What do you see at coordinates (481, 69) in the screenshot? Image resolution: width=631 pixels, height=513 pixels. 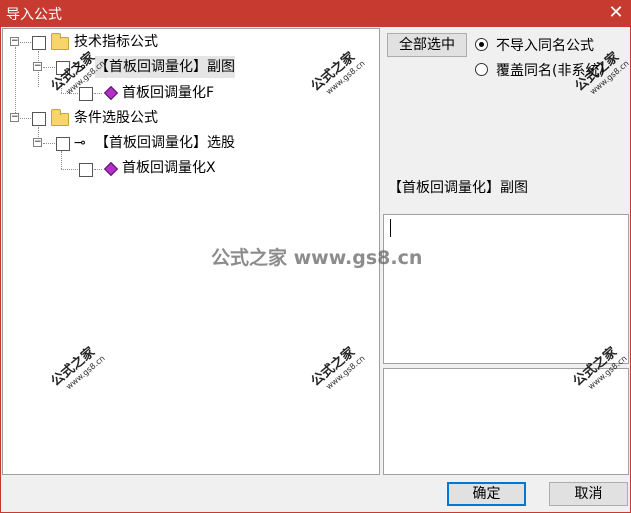 I see `overwrite-duplicate-radio` at bounding box center [481, 69].